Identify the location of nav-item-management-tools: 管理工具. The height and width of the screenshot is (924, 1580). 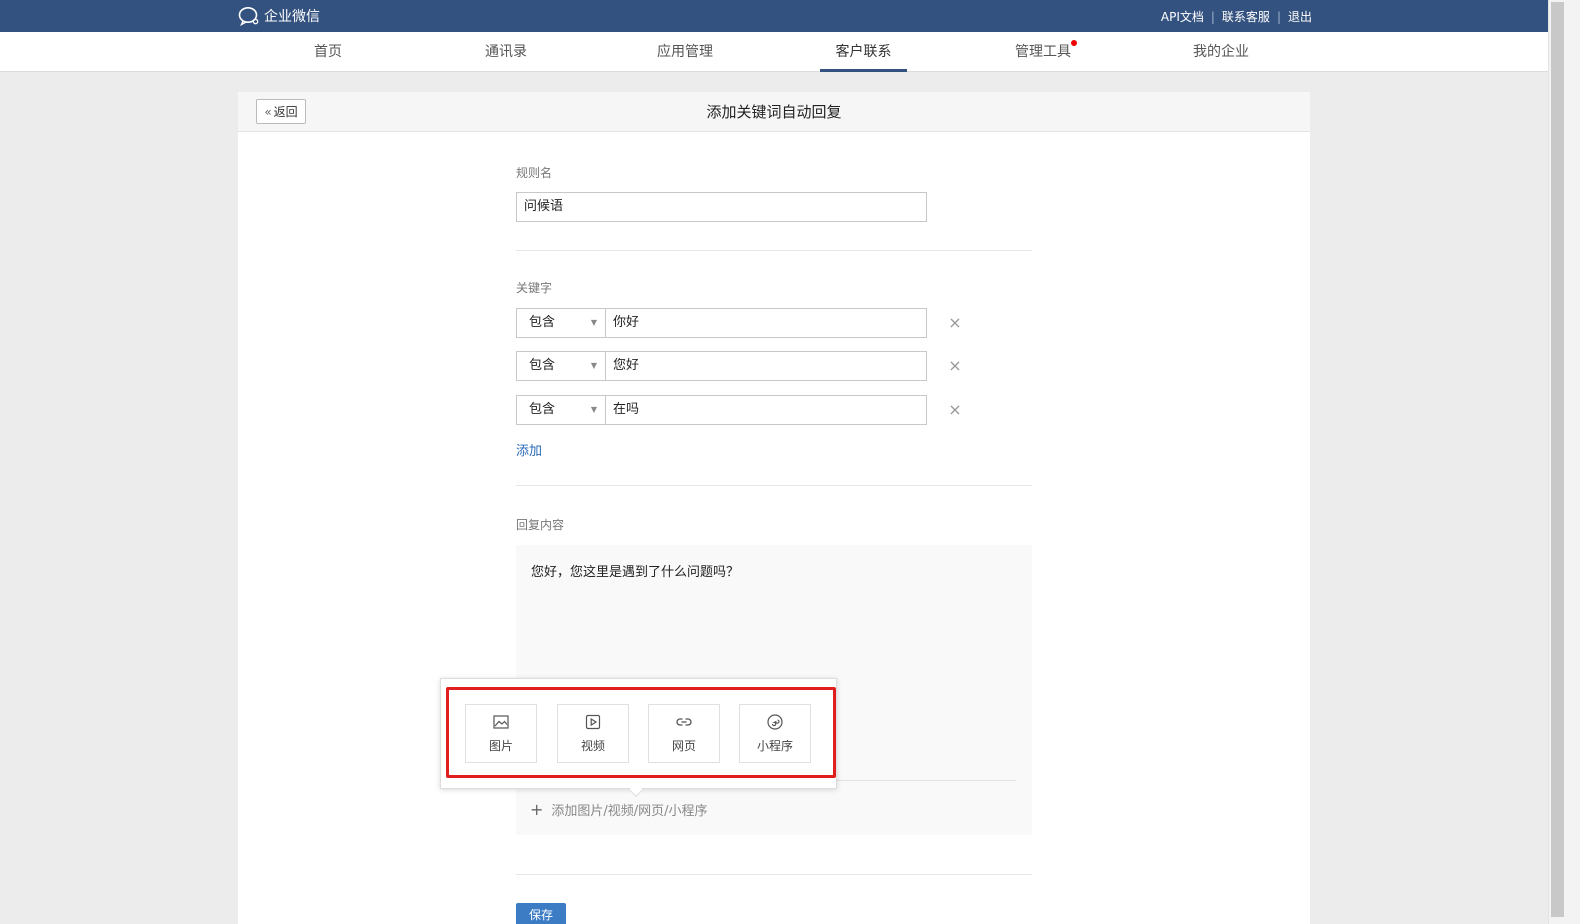
(1043, 52).